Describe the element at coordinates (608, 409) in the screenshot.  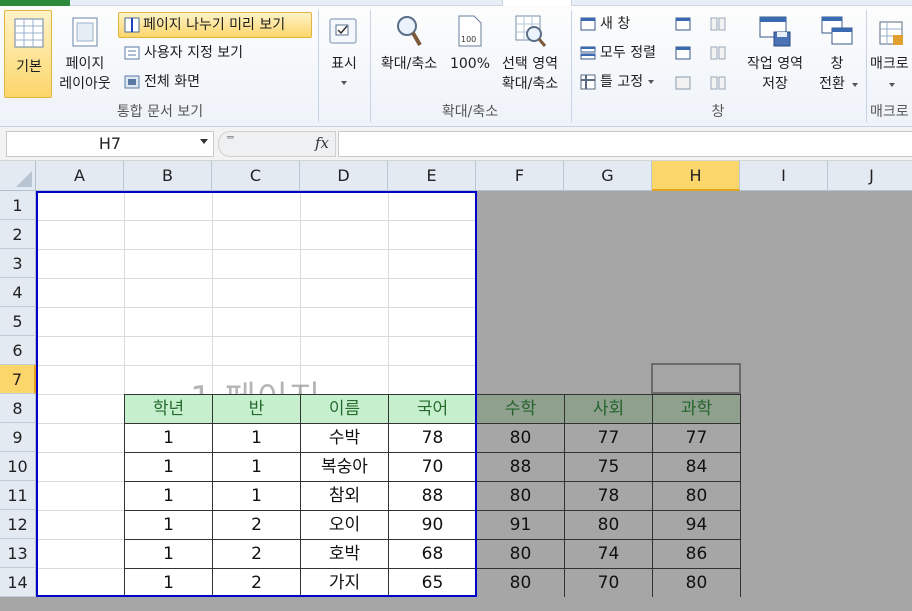
I see `table-header-cell: 사회` at that location.